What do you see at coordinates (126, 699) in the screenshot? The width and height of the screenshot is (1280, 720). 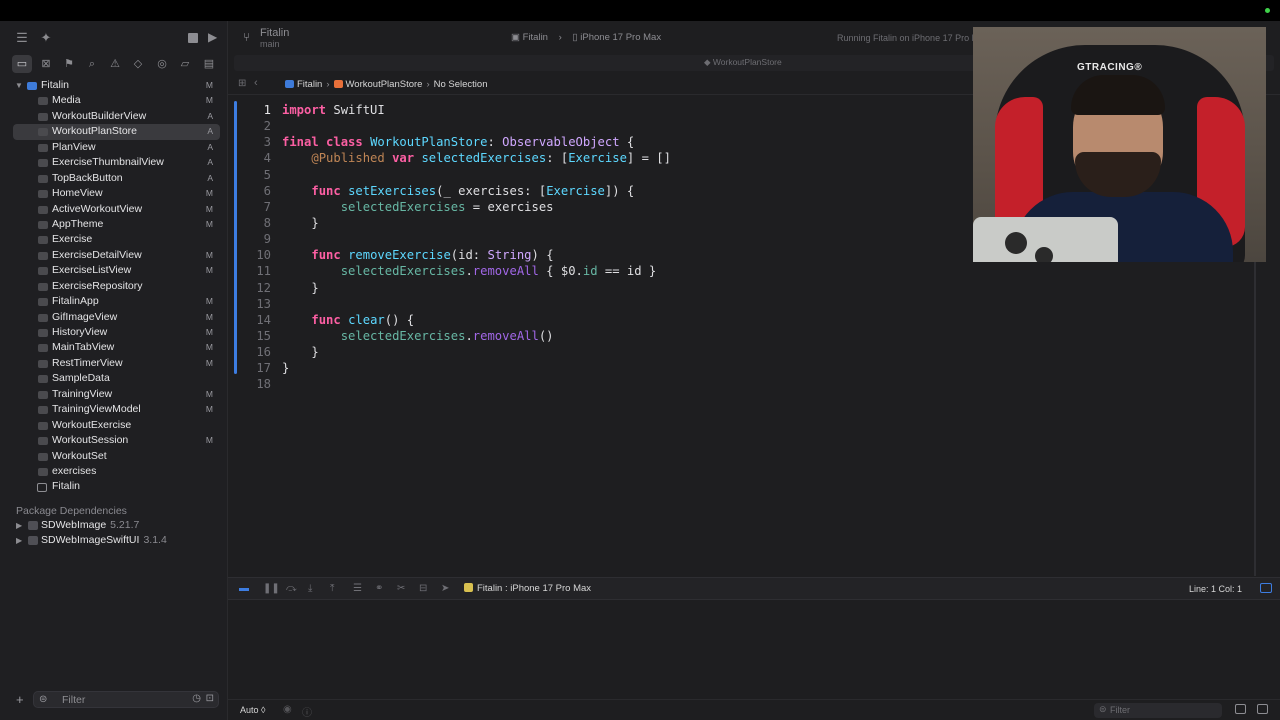 I see `navigator-filter-input: ⊜ Filter ◷ ⊡` at bounding box center [126, 699].